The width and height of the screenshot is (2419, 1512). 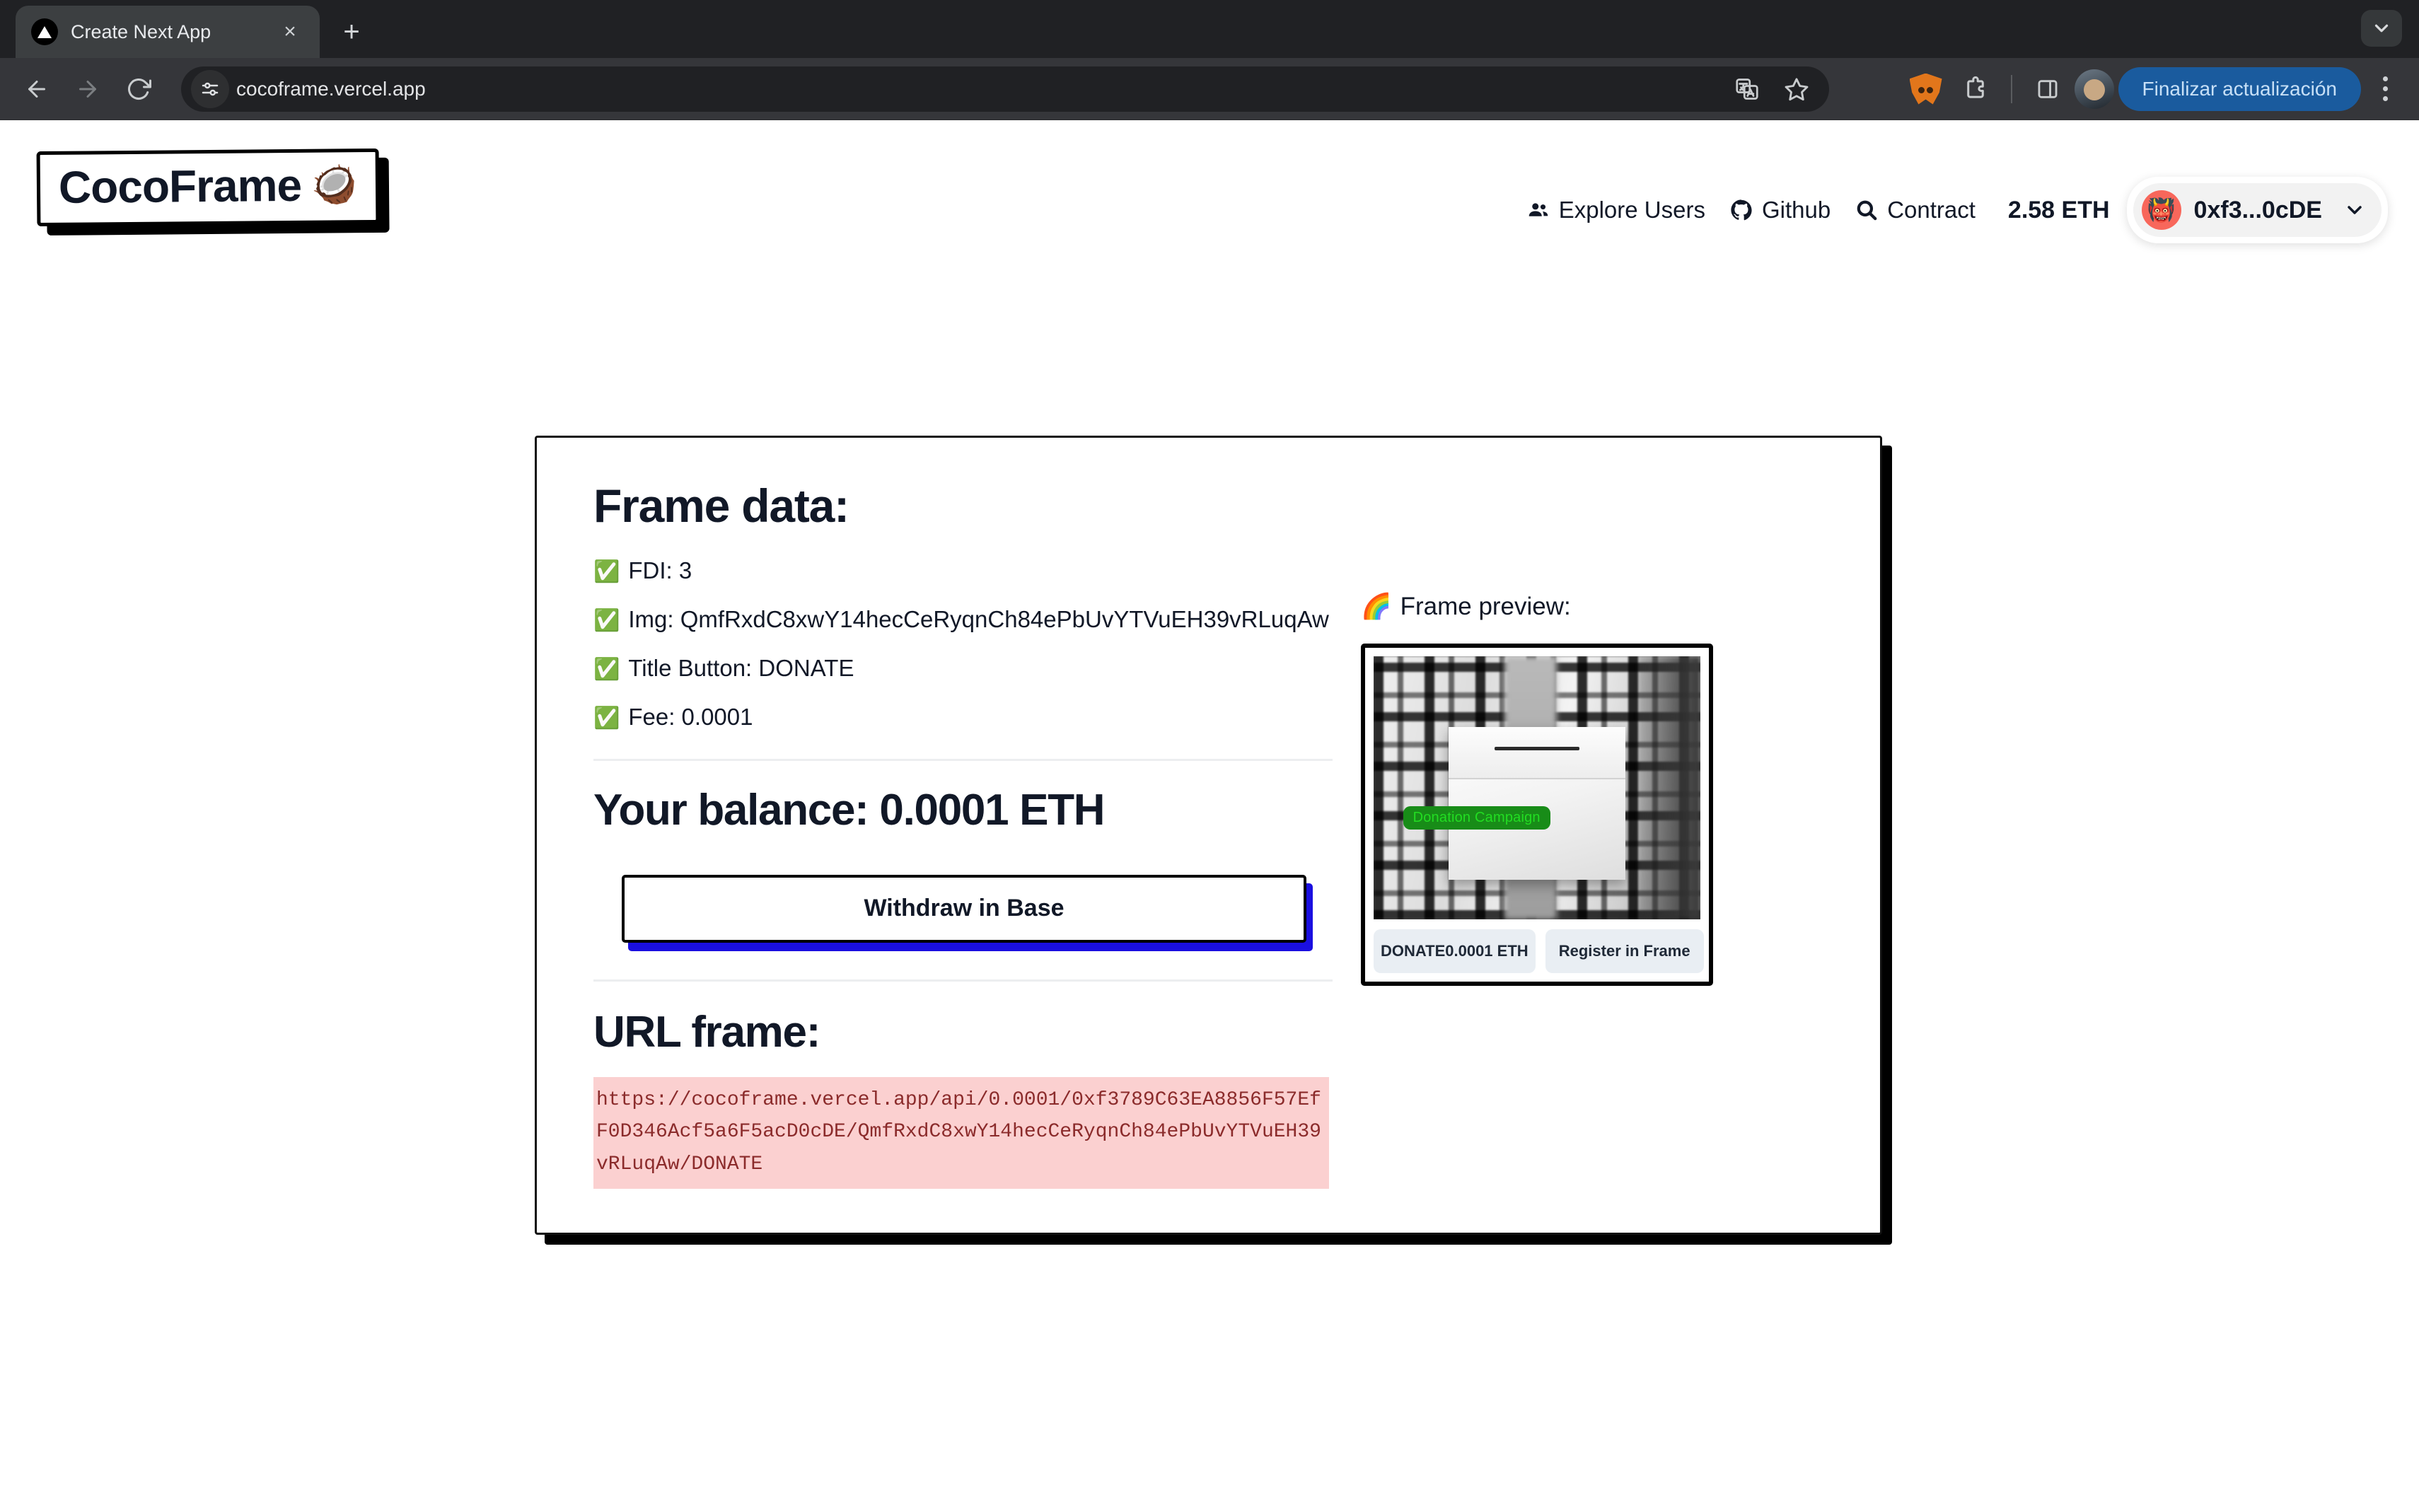 I want to click on logo-text: CocoFrame, so click(x=180, y=186).